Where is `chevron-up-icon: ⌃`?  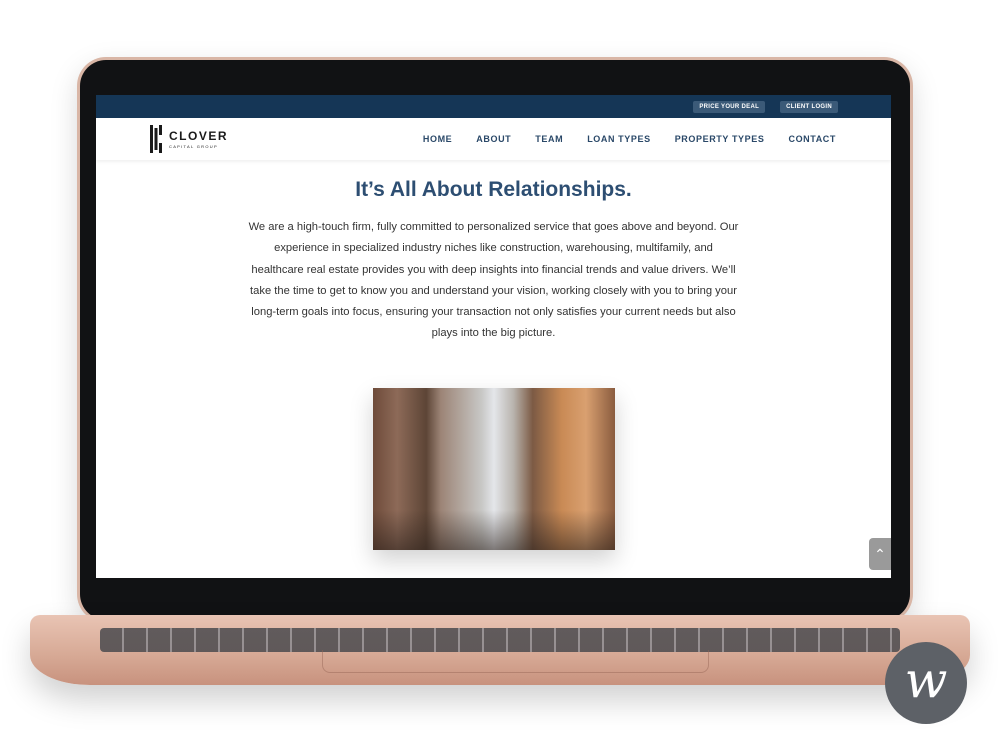
chevron-up-icon: ⌃ is located at coordinates (880, 554).